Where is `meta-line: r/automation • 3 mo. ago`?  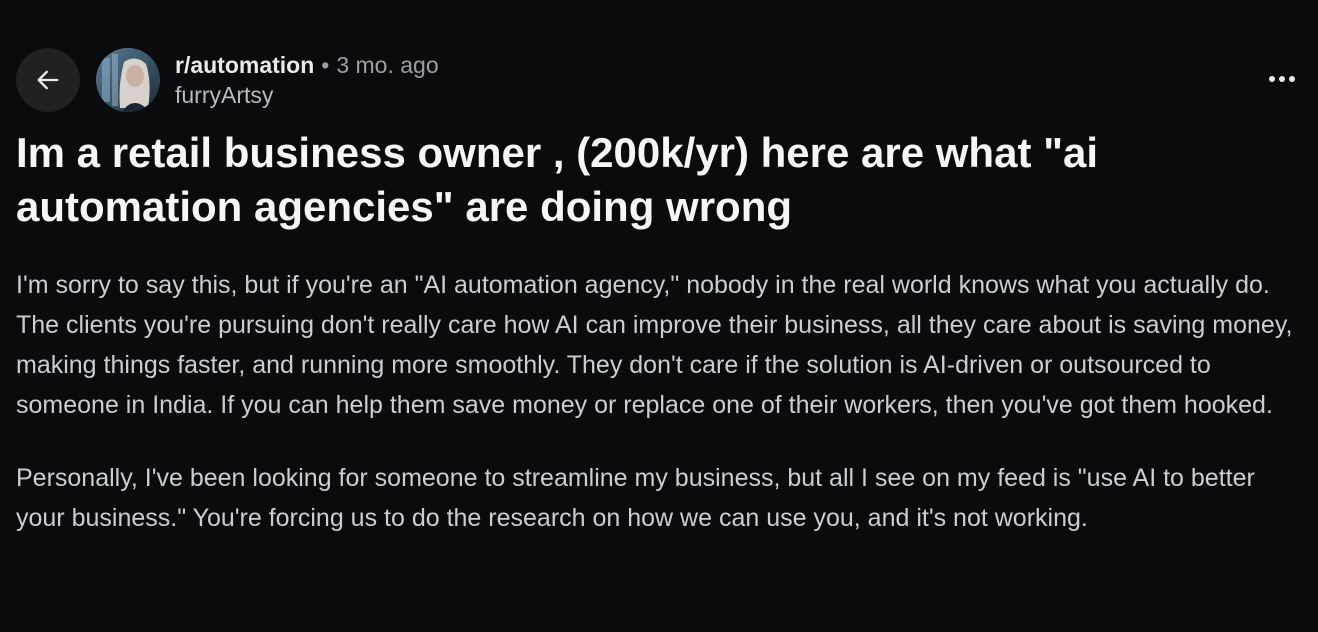 meta-line: r/automation • 3 mo. ago is located at coordinates (307, 65).